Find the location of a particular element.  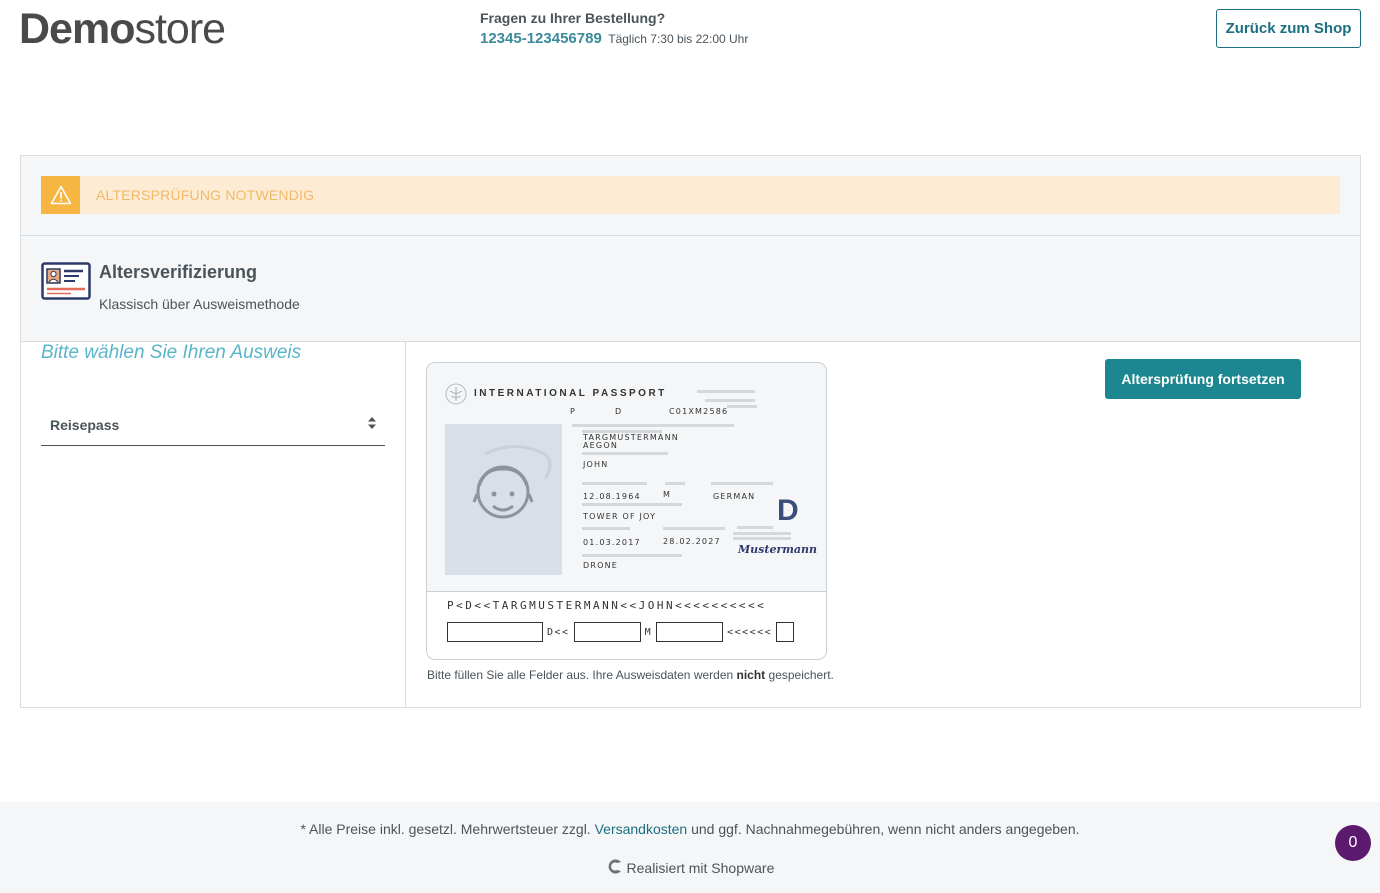

passport-number: C01XM2586 is located at coordinates (699, 411).